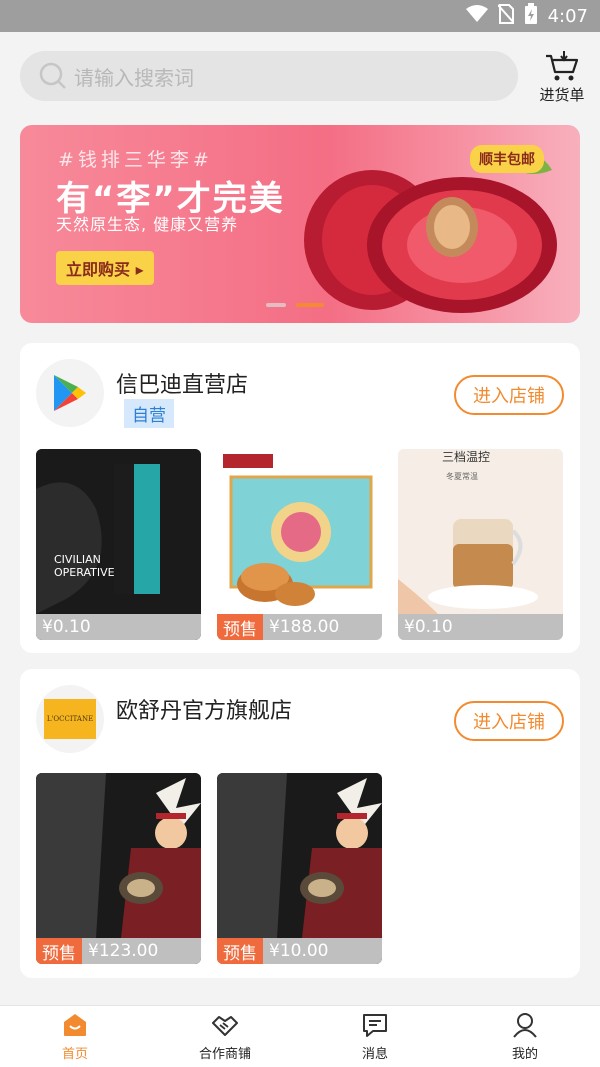 The image size is (600, 1067). What do you see at coordinates (375, 1025) in the screenshot?
I see `message-icon` at bounding box center [375, 1025].